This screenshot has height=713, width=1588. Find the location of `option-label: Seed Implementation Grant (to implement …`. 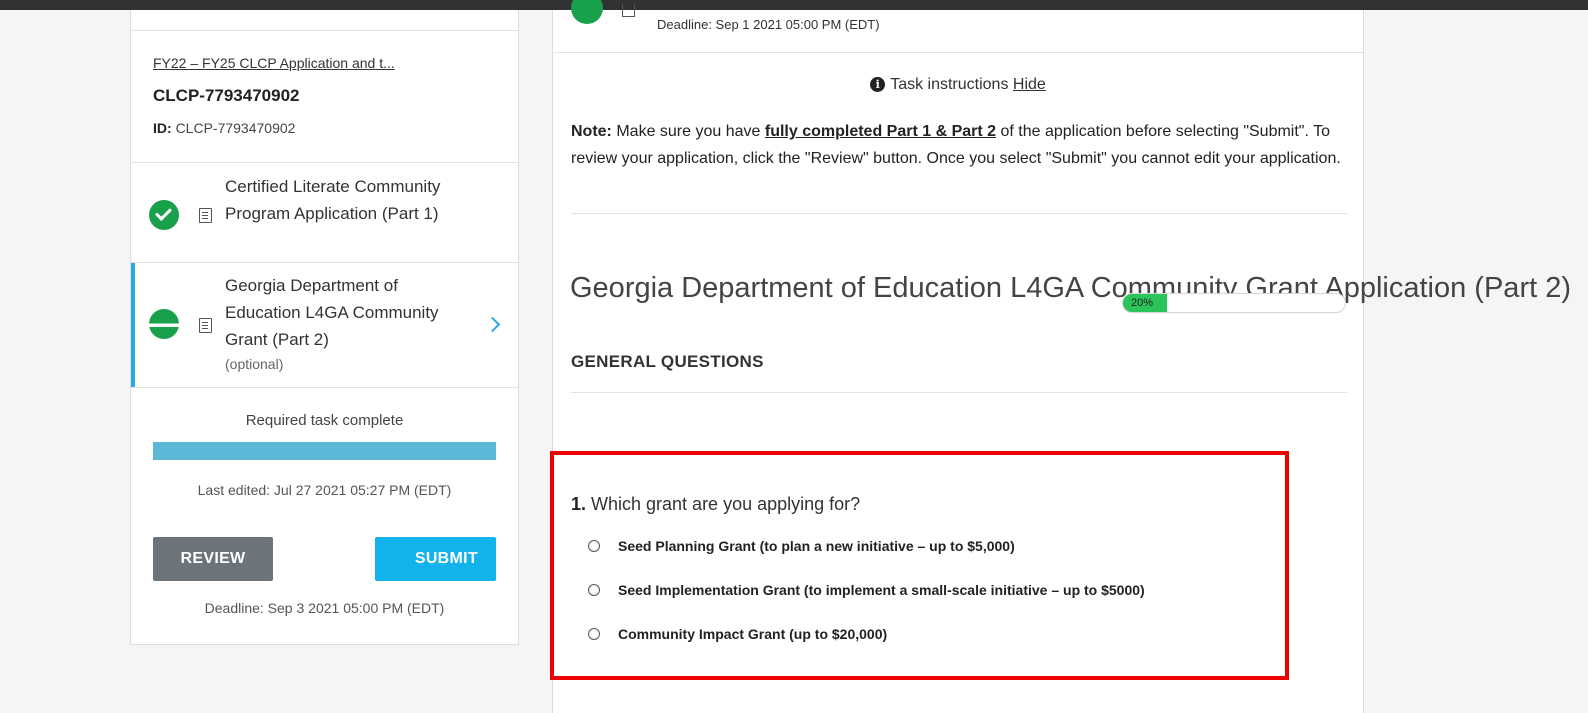

option-label: Seed Implementation Grant (to implement … is located at coordinates (881, 590).